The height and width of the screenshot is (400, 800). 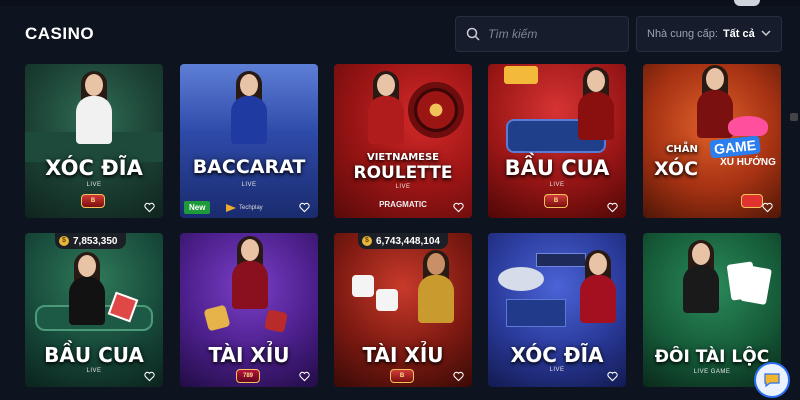 What do you see at coordinates (249, 310) in the screenshot?
I see `game-card-tai-xiu: TÀI XỈU 789` at bounding box center [249, 310].